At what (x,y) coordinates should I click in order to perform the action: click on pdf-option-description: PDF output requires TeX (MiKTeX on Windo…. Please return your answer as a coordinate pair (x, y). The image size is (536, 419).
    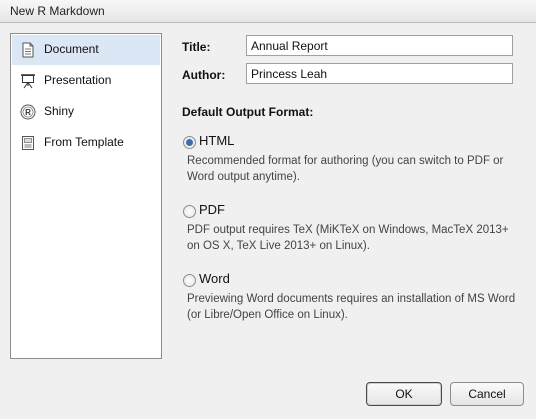
    Looking at the image, I should click on (348, 238).